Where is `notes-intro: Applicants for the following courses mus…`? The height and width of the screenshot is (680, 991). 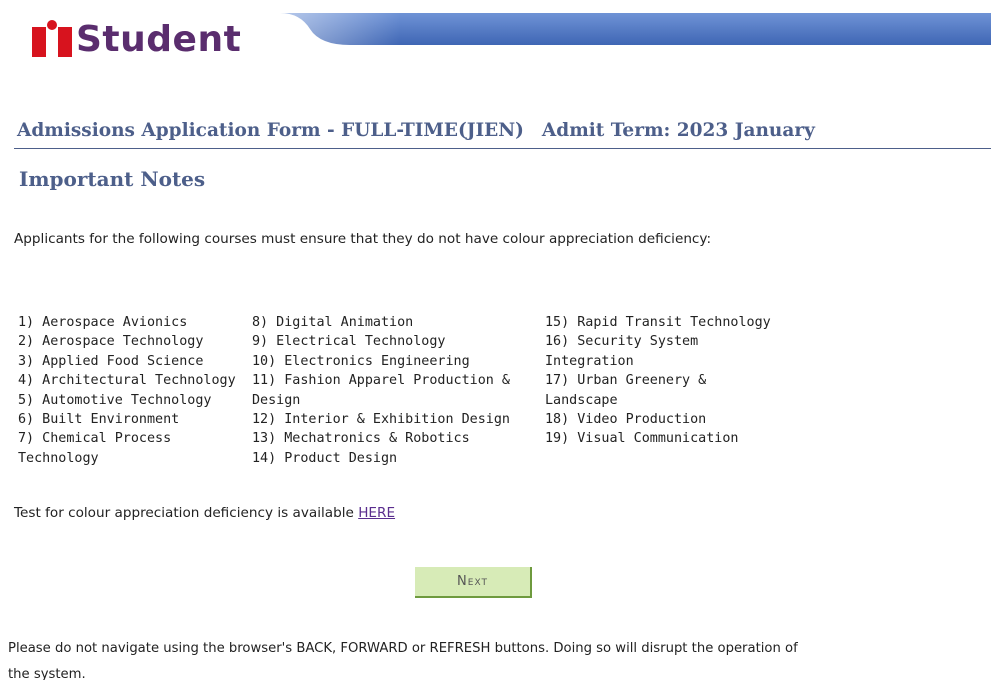
notes-intro: Applicants for the following courses mus… is located at coordinates (363, 239).